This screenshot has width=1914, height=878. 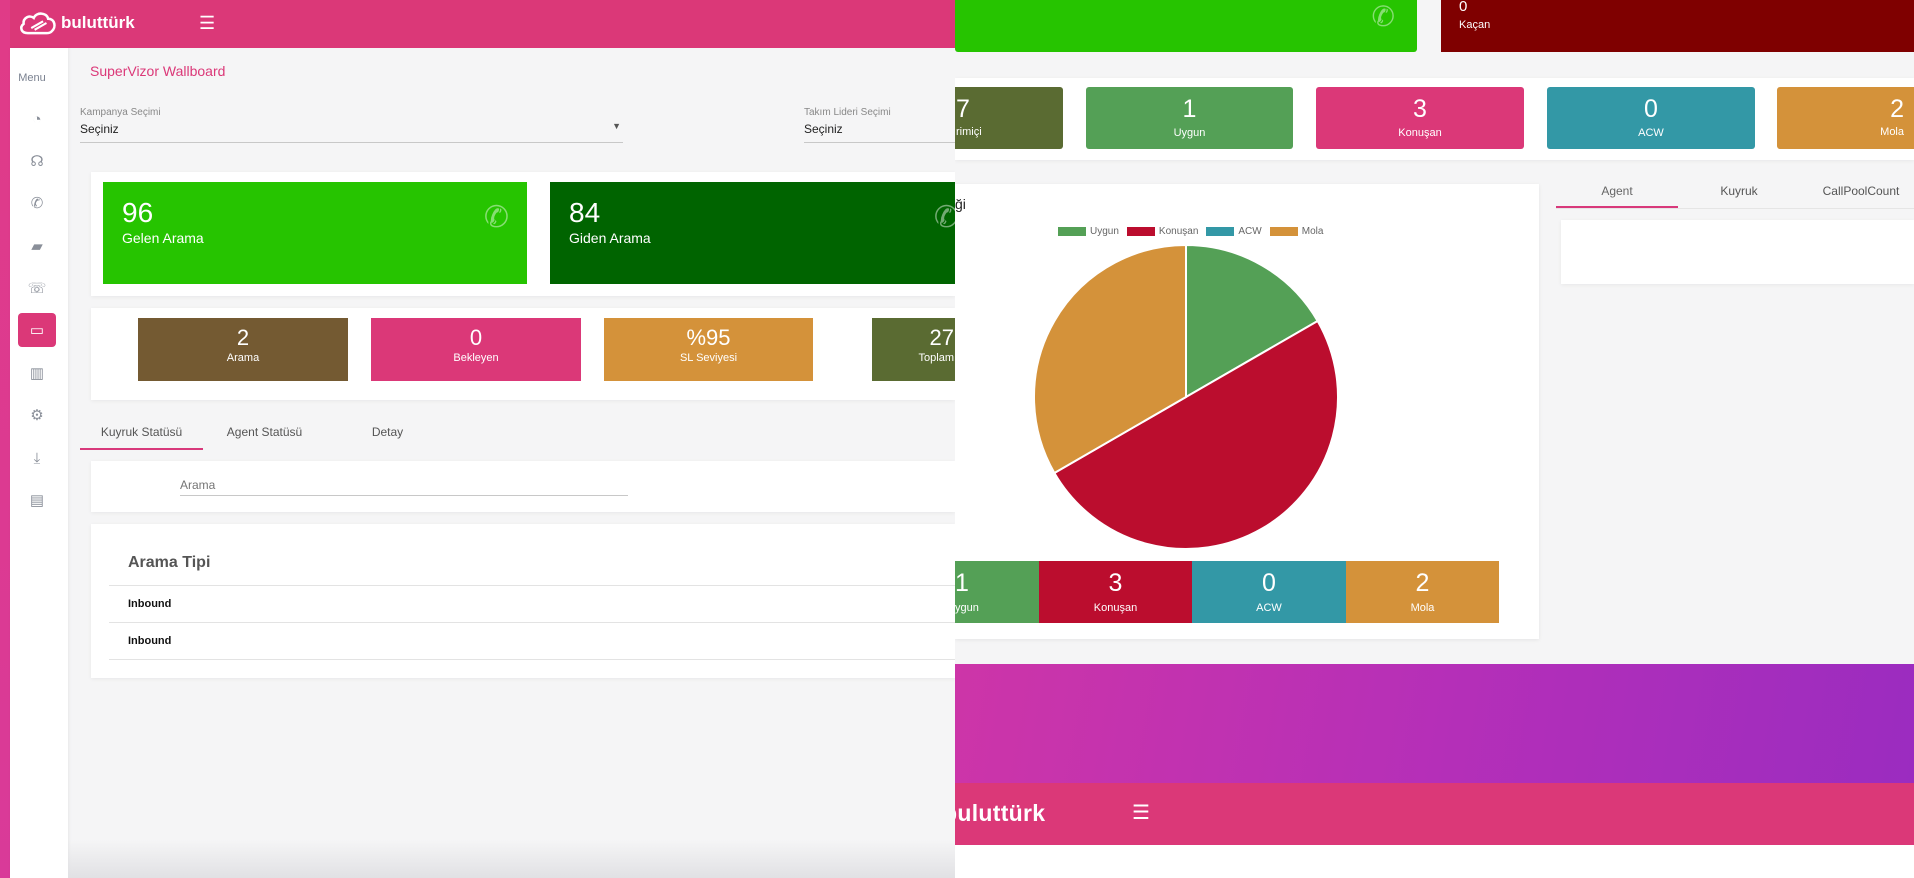 I want to click on legend-label: ACW, so click(x=1250, y=231).